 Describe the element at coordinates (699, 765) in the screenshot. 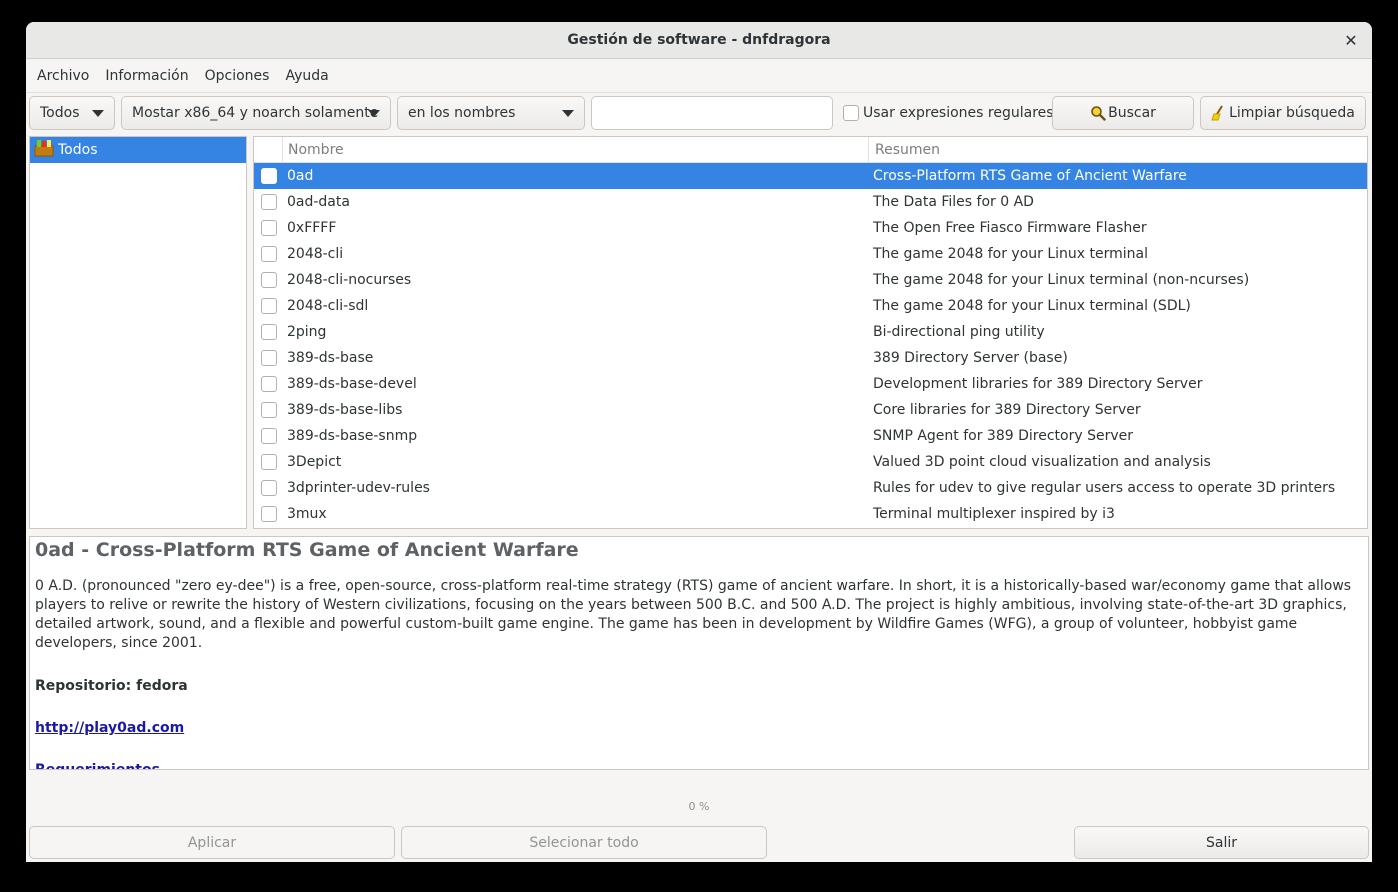

I see `details-requirements-link: Requerimientos` at that location.